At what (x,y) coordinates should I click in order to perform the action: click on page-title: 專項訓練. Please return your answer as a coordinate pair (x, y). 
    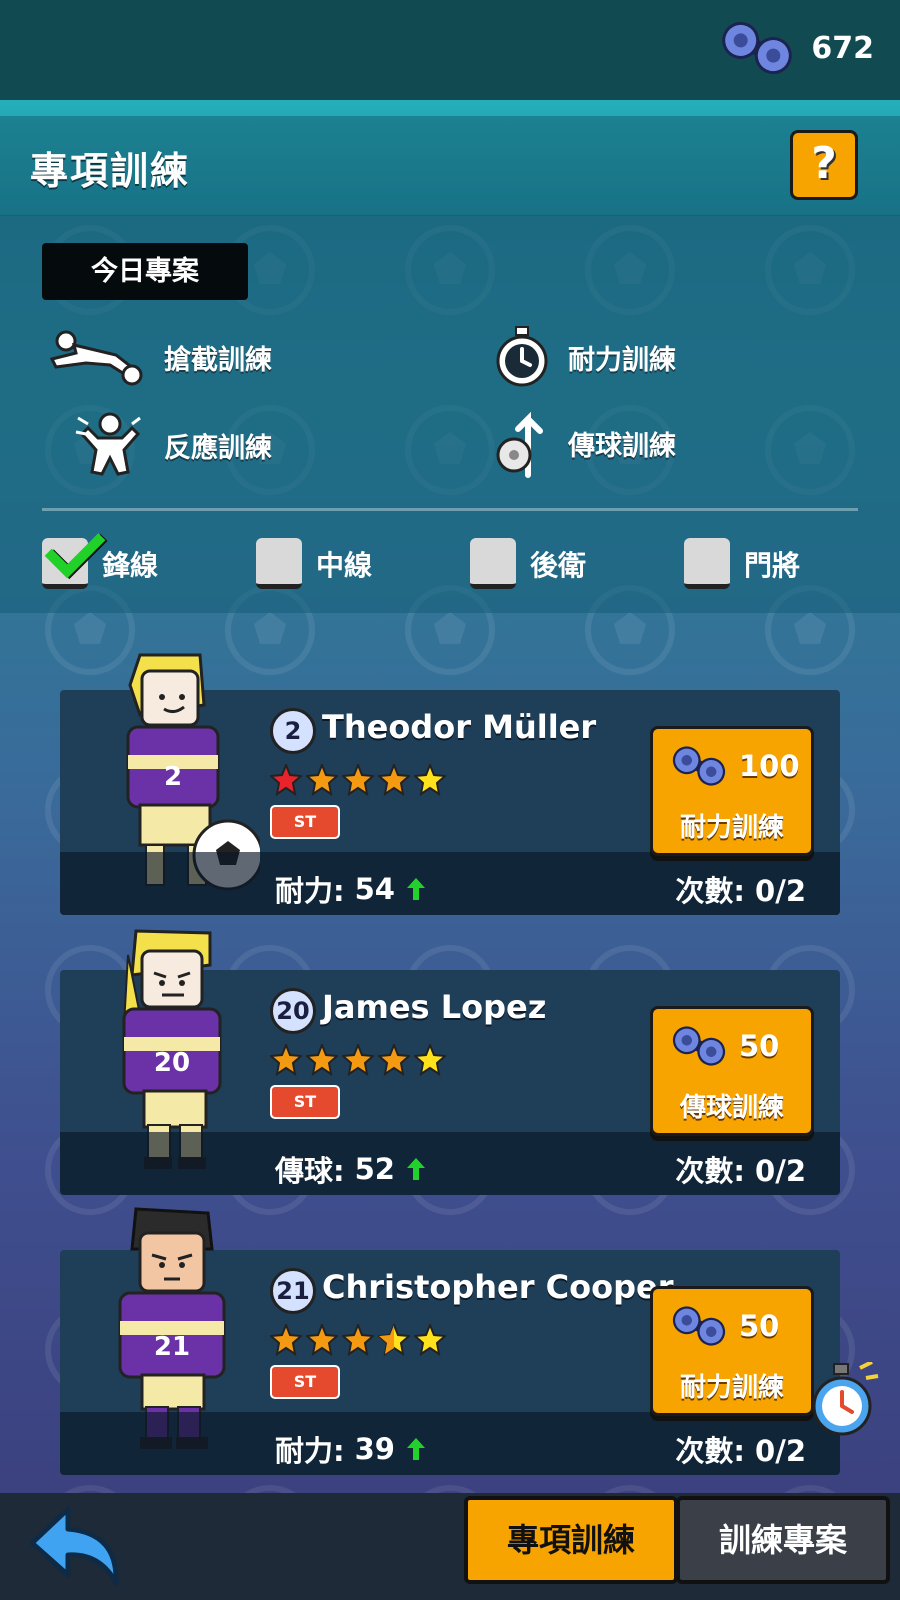
    Looking at the image, I should click on (110, 171).